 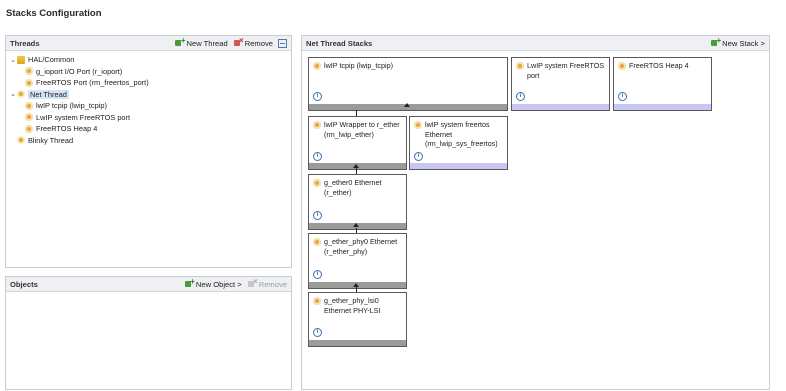 I want to click on objects-title: Objects, so click(x=24, y=284).